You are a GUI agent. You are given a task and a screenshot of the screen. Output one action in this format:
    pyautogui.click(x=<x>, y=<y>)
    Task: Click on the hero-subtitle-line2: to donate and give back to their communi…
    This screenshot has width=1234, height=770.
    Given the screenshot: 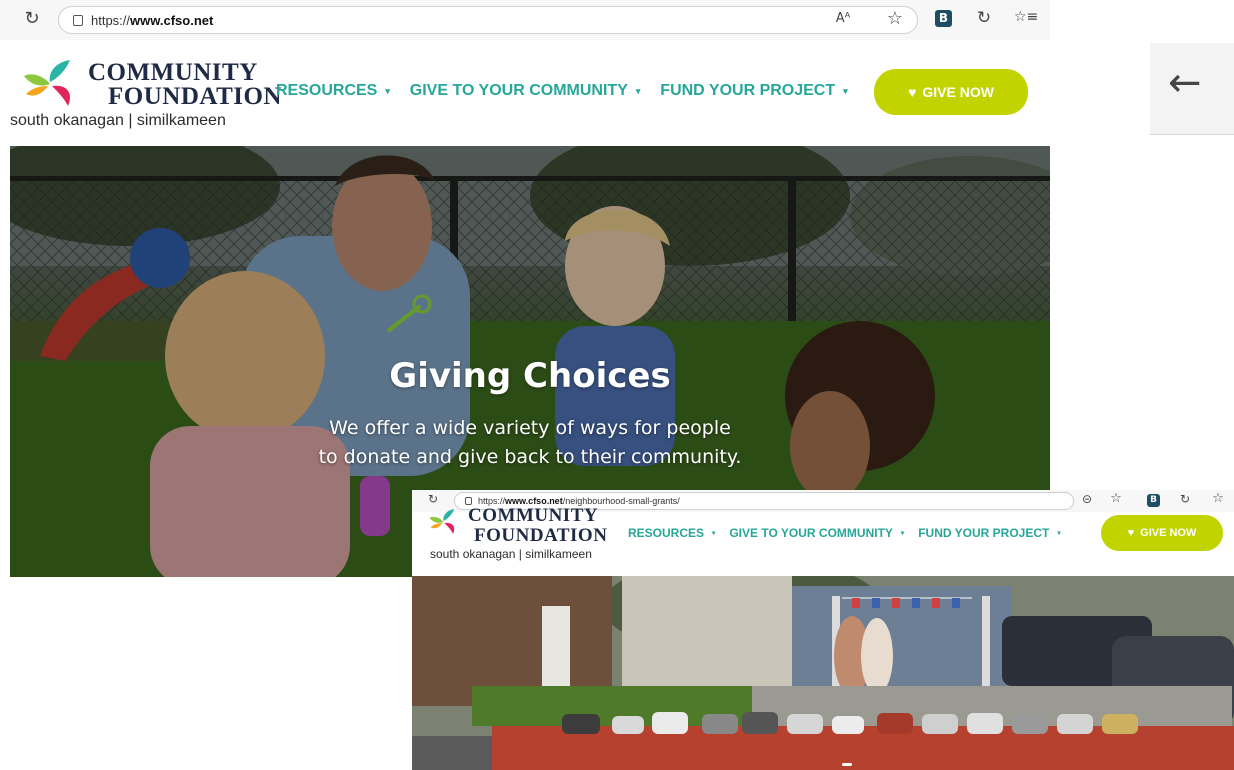 What is the action you would take?
    pyautogui.click(x=530, y=457)
    